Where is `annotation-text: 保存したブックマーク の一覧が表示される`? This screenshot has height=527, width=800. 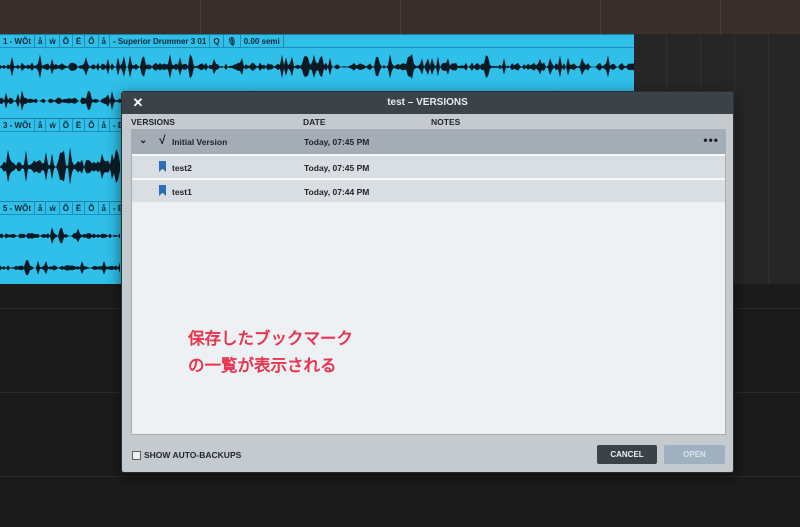
annotation-text: 保存したブックマーク の一覧が表示される is located at coordinates (270, 353).